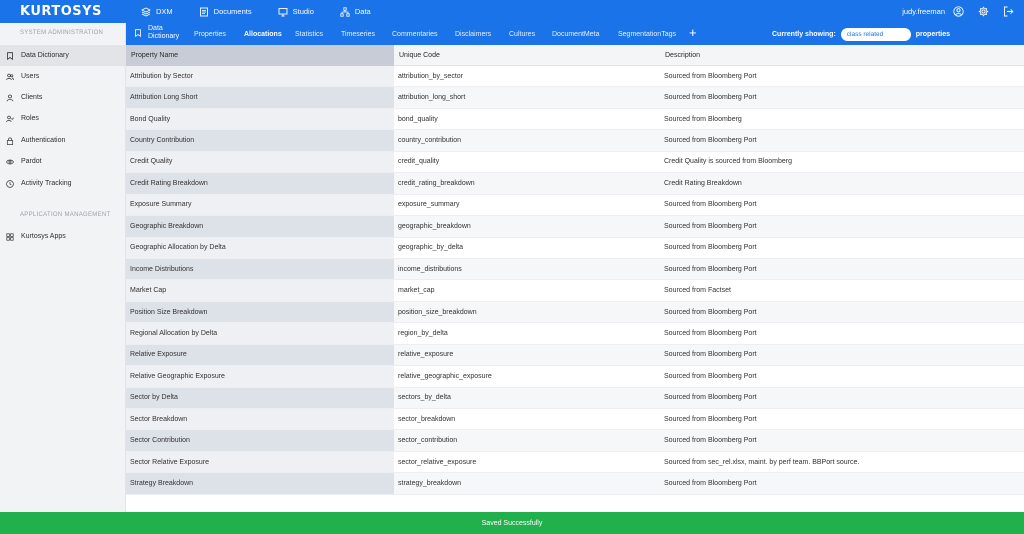 This screenshot has height=534, width=1024. Describe the element at coordinates (62, 161) in the screenshot. I see `sidebar-item-pardot: Pardot` at that location.